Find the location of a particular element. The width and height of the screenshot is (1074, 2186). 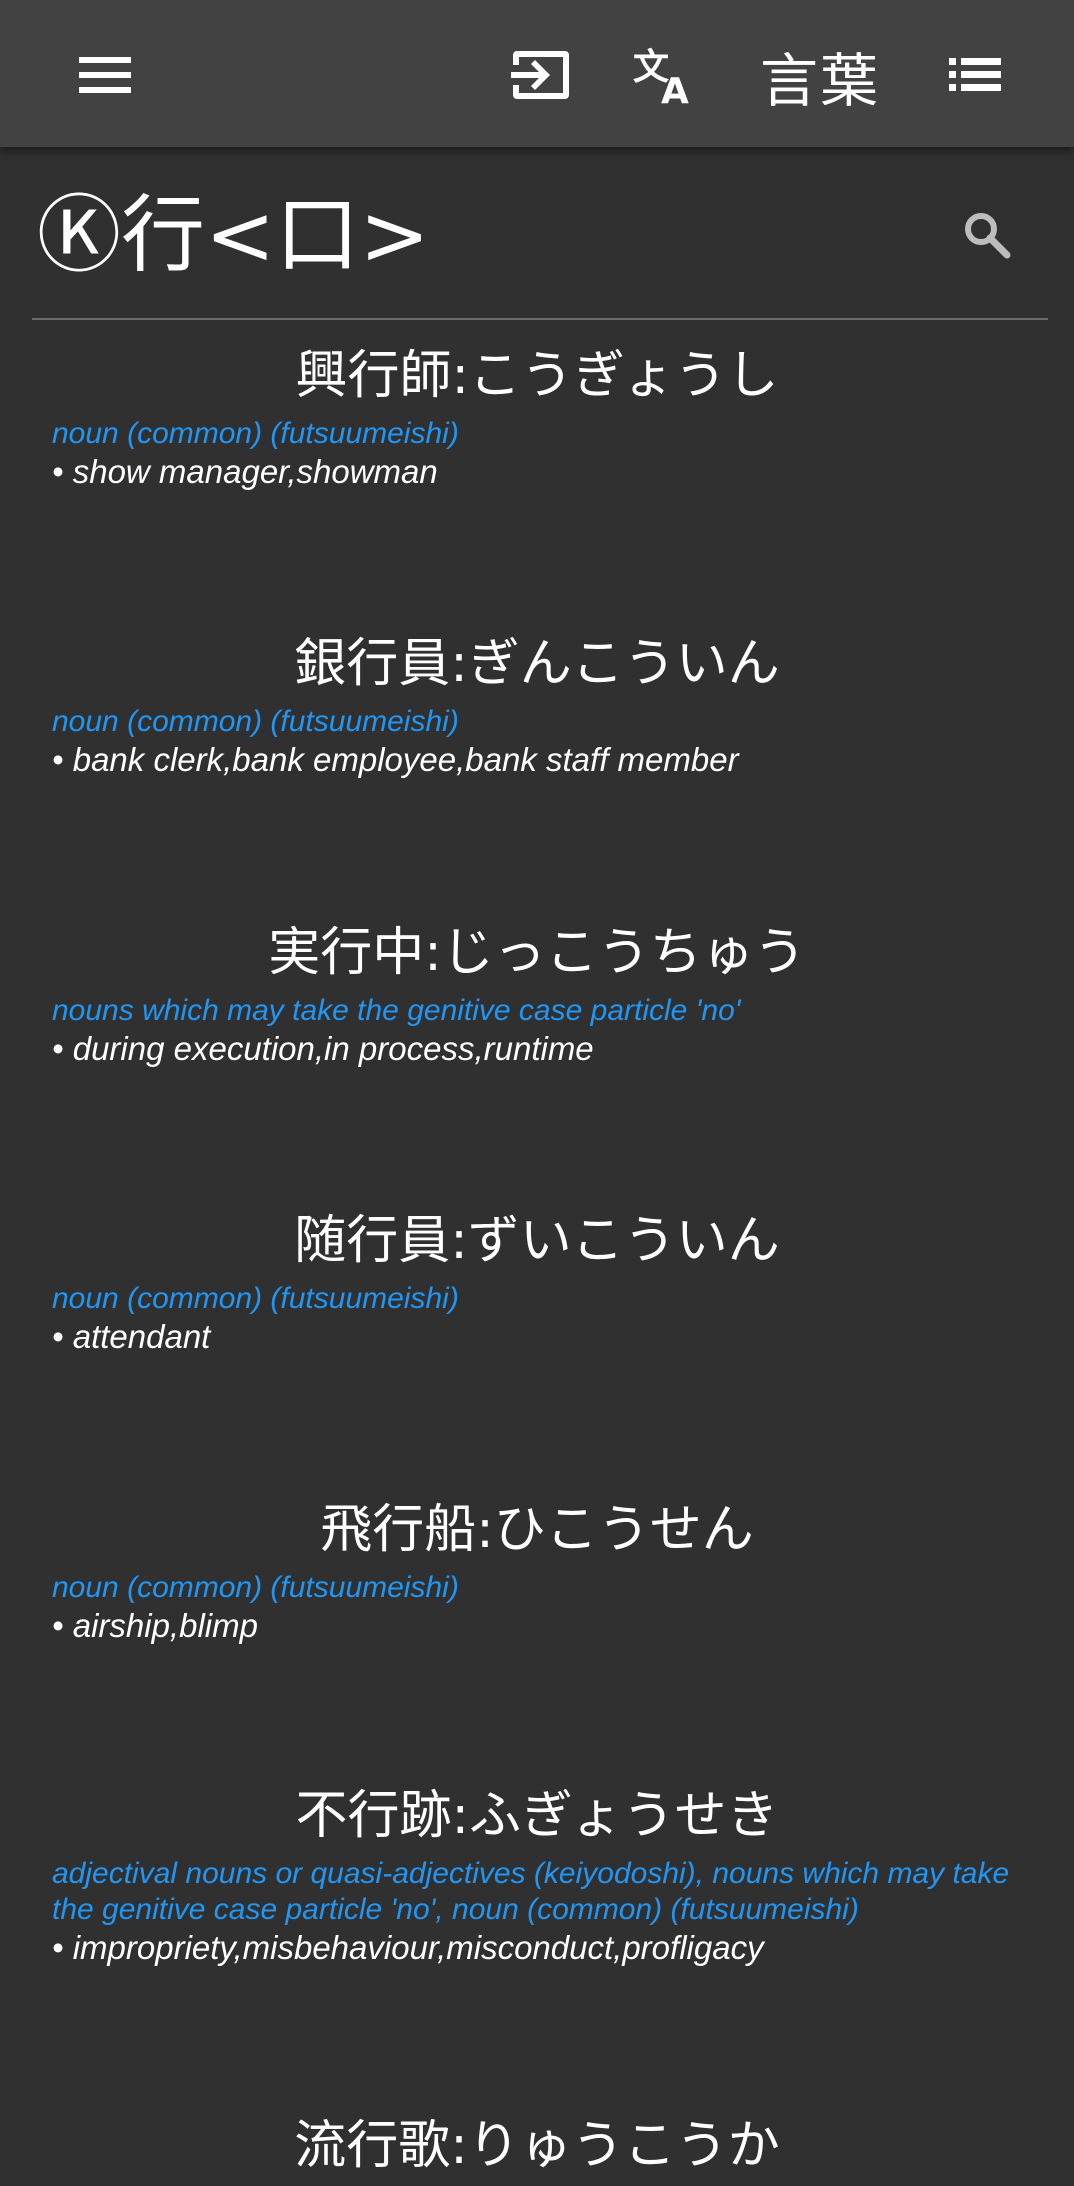

entry-gloss: • during execution,in process,runtime is located at coordinates (323, 1048).